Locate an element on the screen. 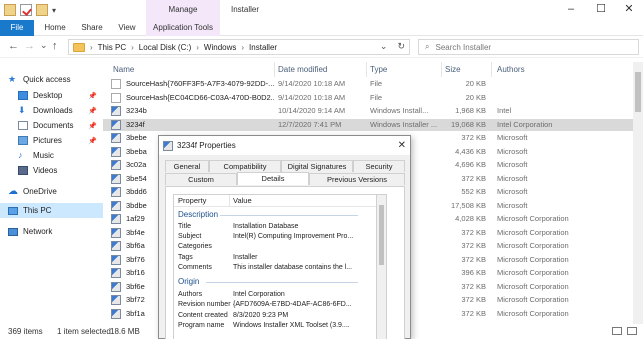 The width and height of the screenshot is (643, 339). tab-compatibility: Compatibility is located at coordinates (245, 166).